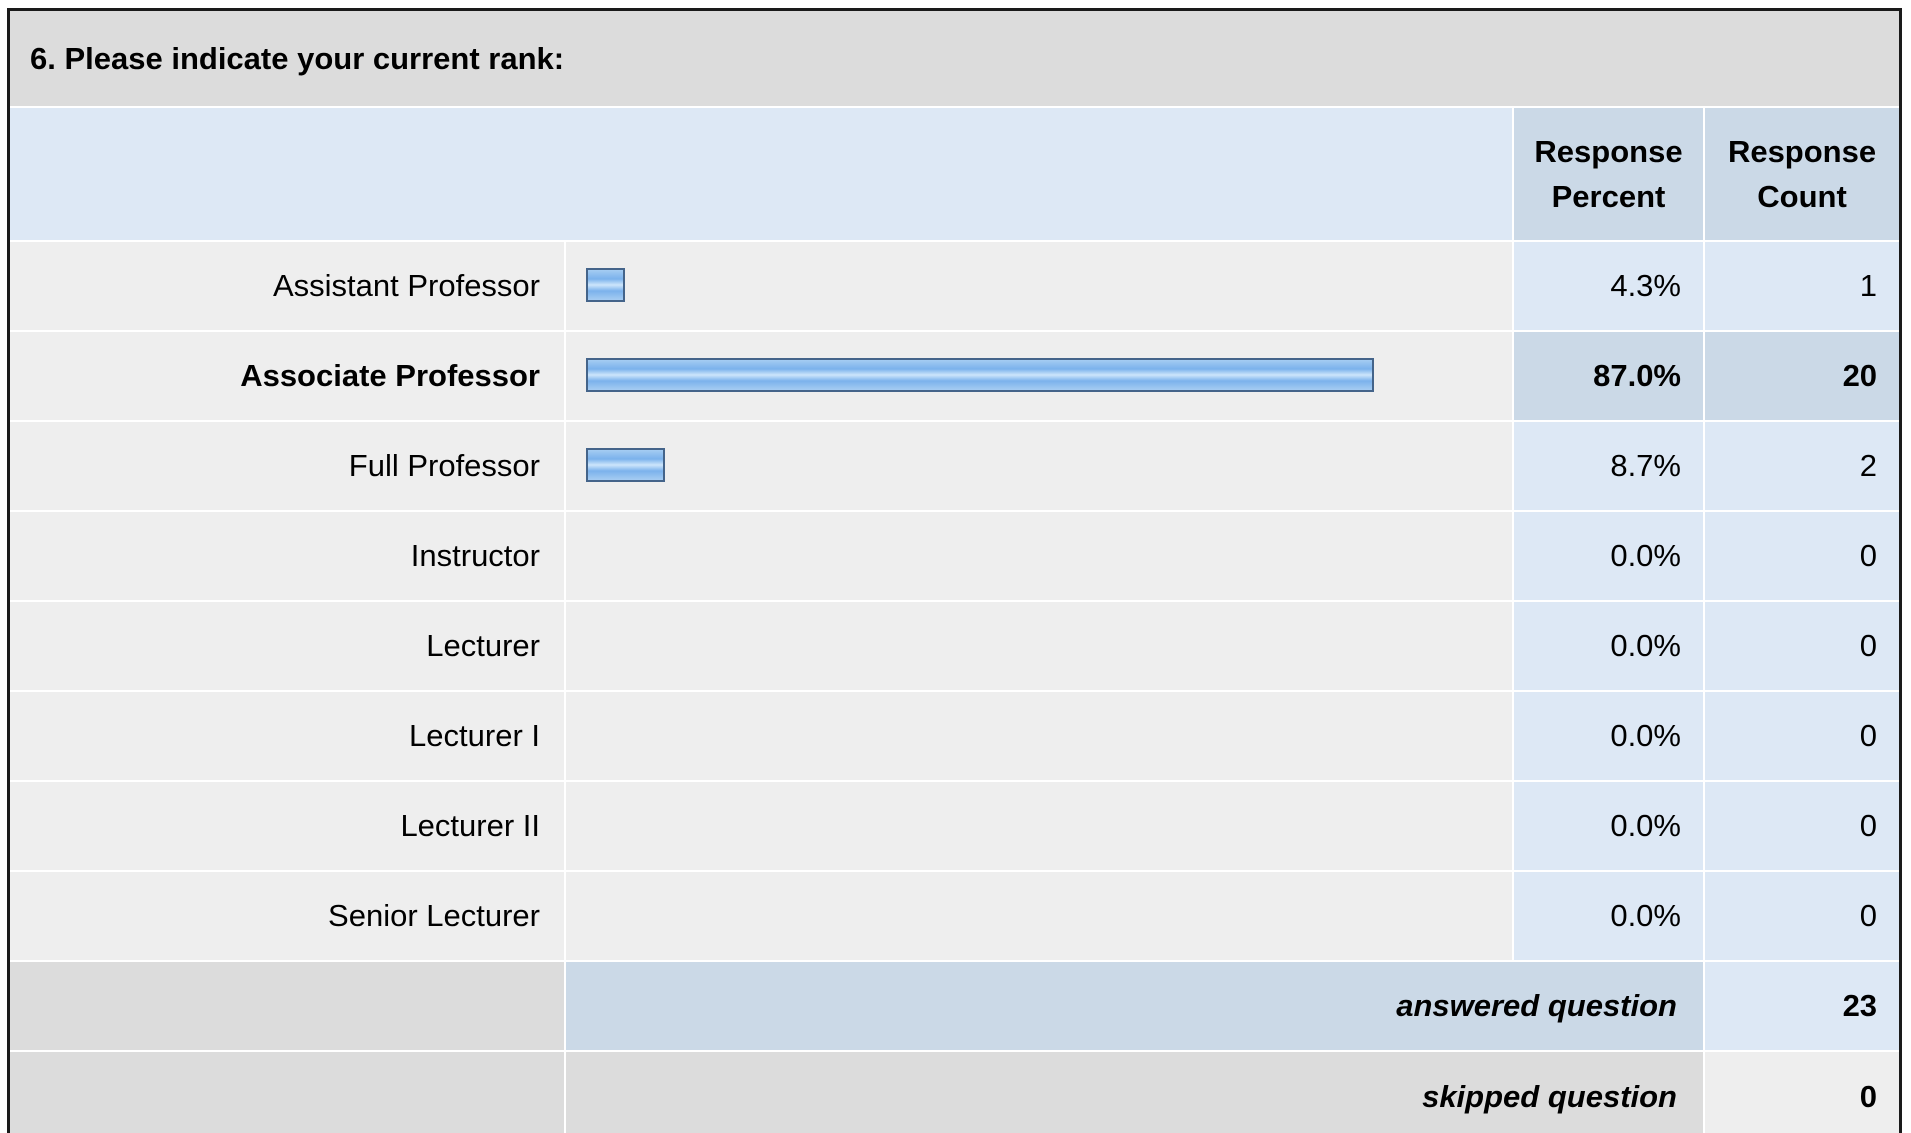  I want to click on response-count-header-line2: Count, so click(1802, 196).